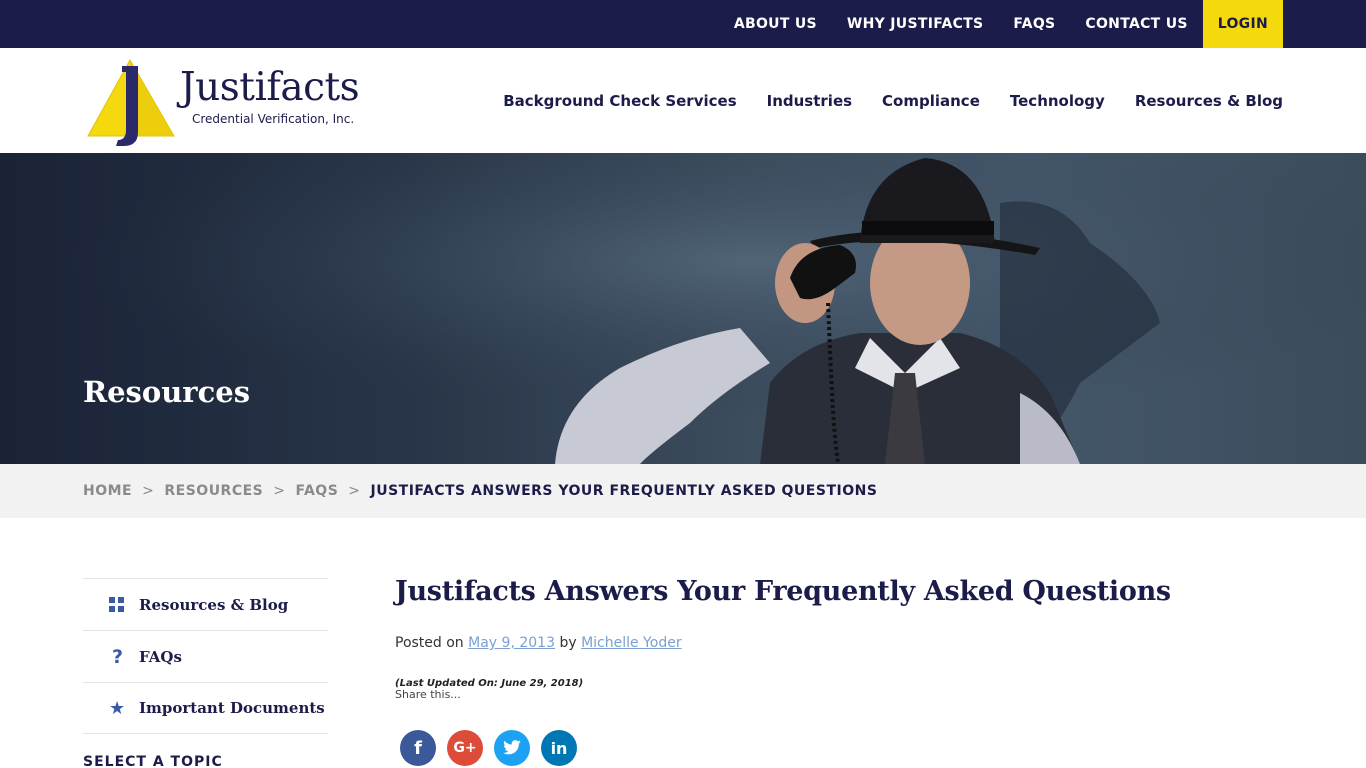 Image resolution: width=1366 pixels, height=768 pixels. Describe the element at coordinates (107, 491) in the screenshot. I see `breadcrumb-home: HOME` at that location.